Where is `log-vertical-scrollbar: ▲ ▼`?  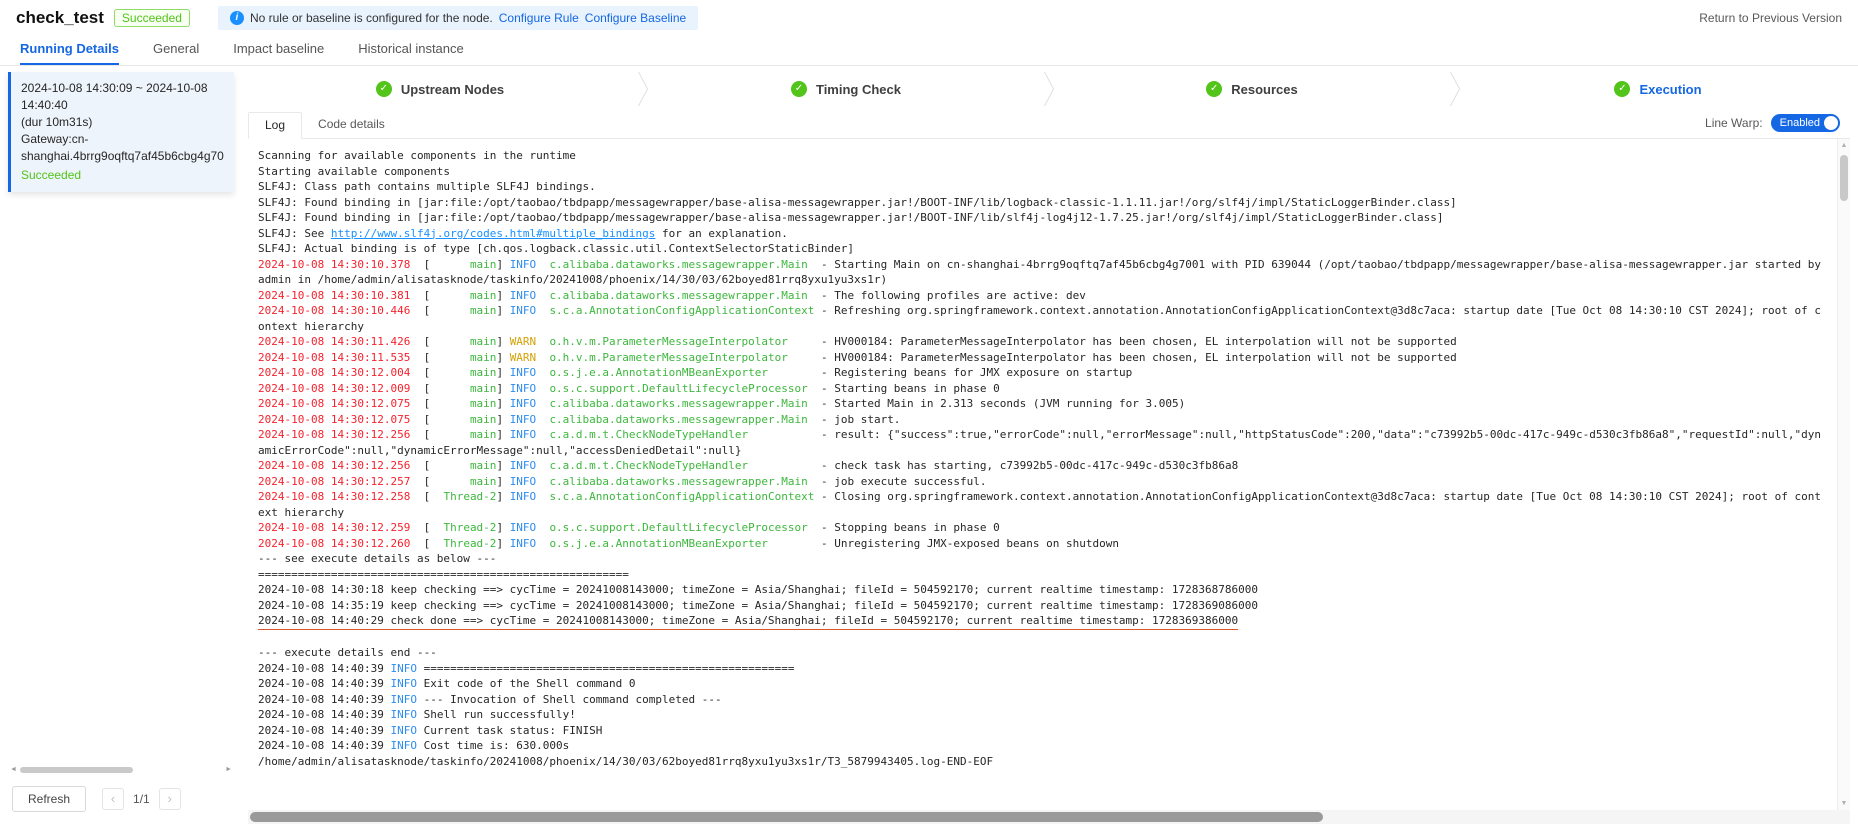 log-vertical-scrollbar: ▲ ▼ is located at coordinates (1843, 474).